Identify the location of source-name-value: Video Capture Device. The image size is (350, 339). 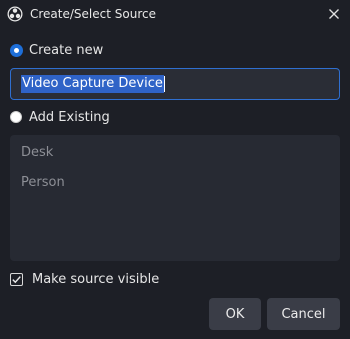
(92, 84).